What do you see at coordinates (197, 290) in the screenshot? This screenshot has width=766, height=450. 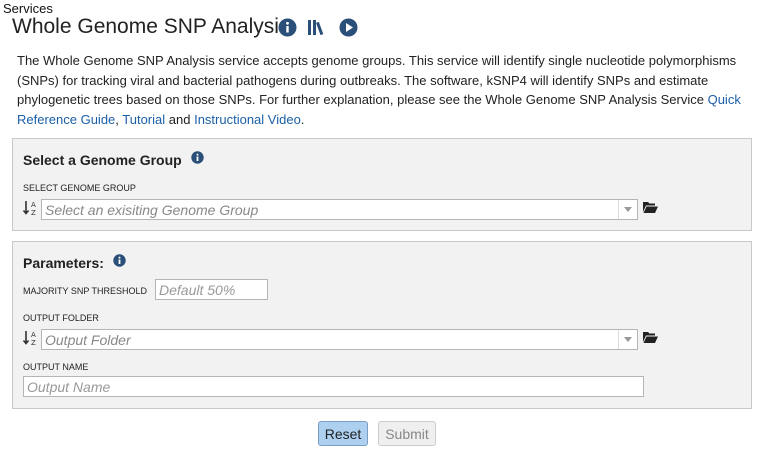 I see `majority-snp-threshold-placeholder: Default 50%` at bounding box center [197, 290].